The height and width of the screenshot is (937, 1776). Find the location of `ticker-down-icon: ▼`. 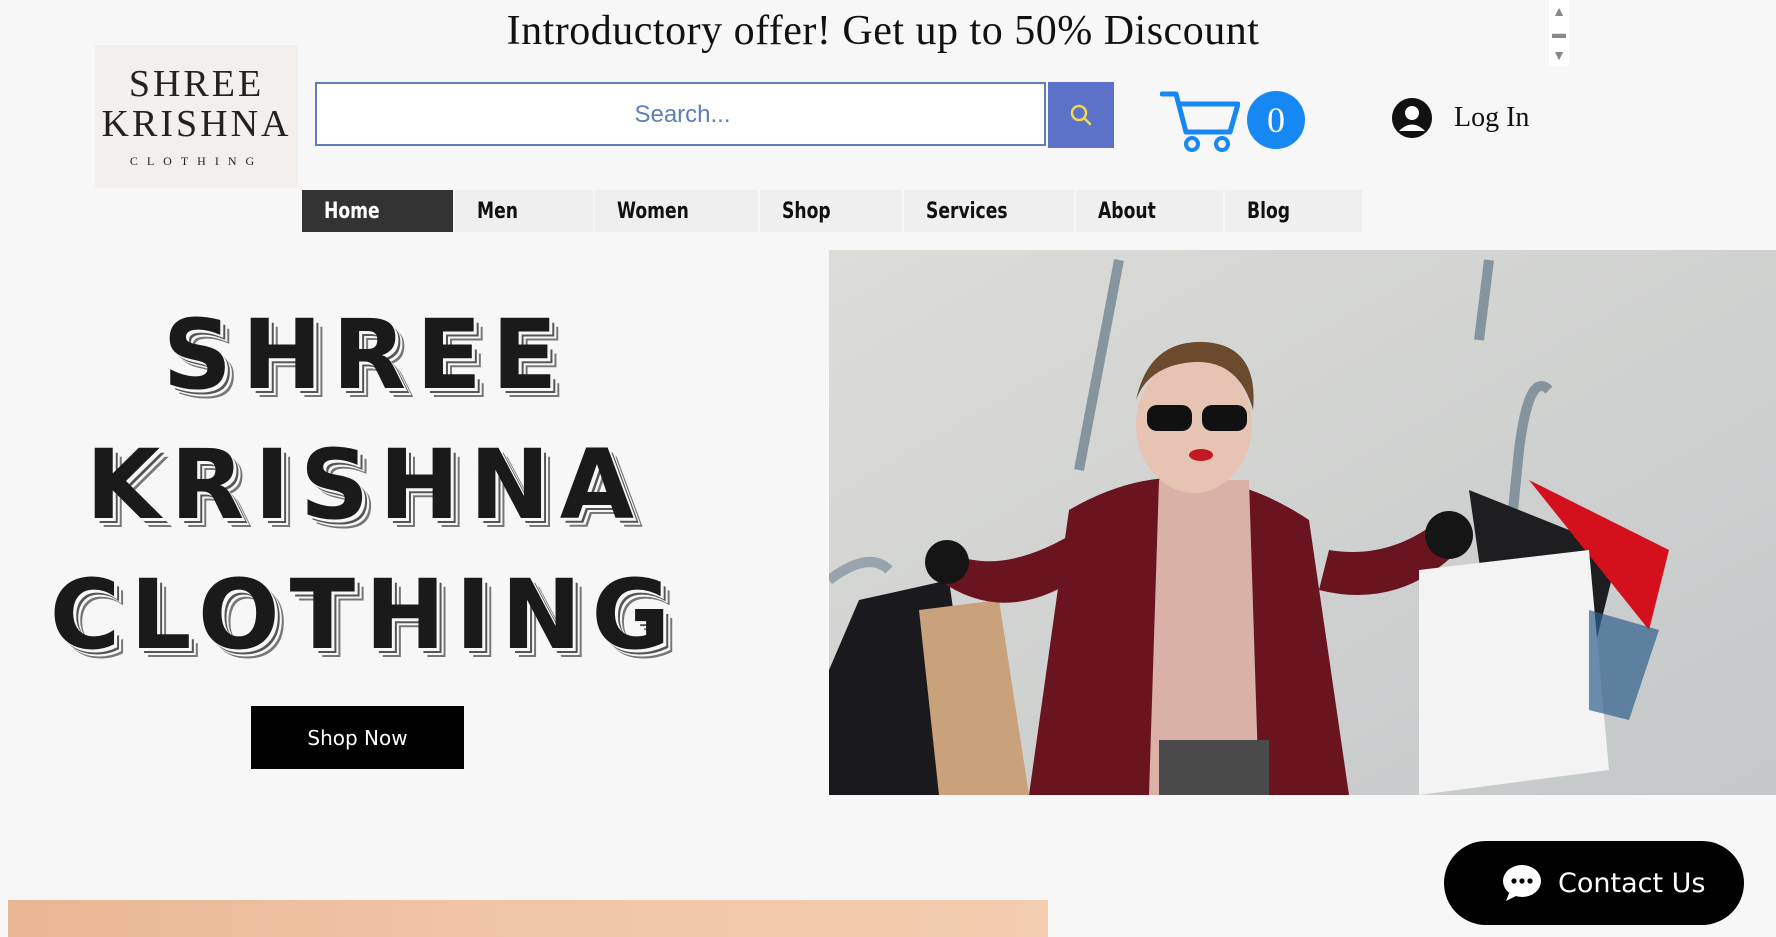

ticker-down-icon: ▼ is located at coordinates (1559, 55).